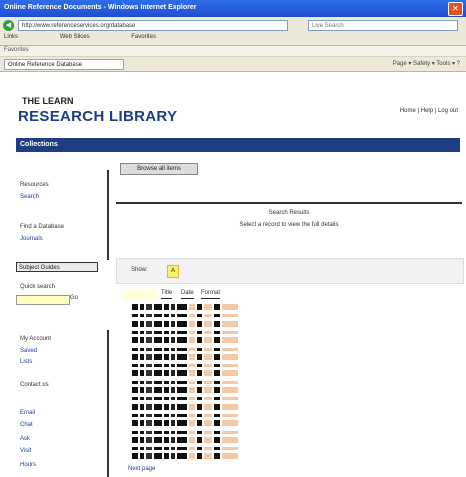 This screenshot has height=477, width=466. Describe the element at coordinates (26, 362) in the screenshot. I see `sidebar-item-lists: Lists` at that location.